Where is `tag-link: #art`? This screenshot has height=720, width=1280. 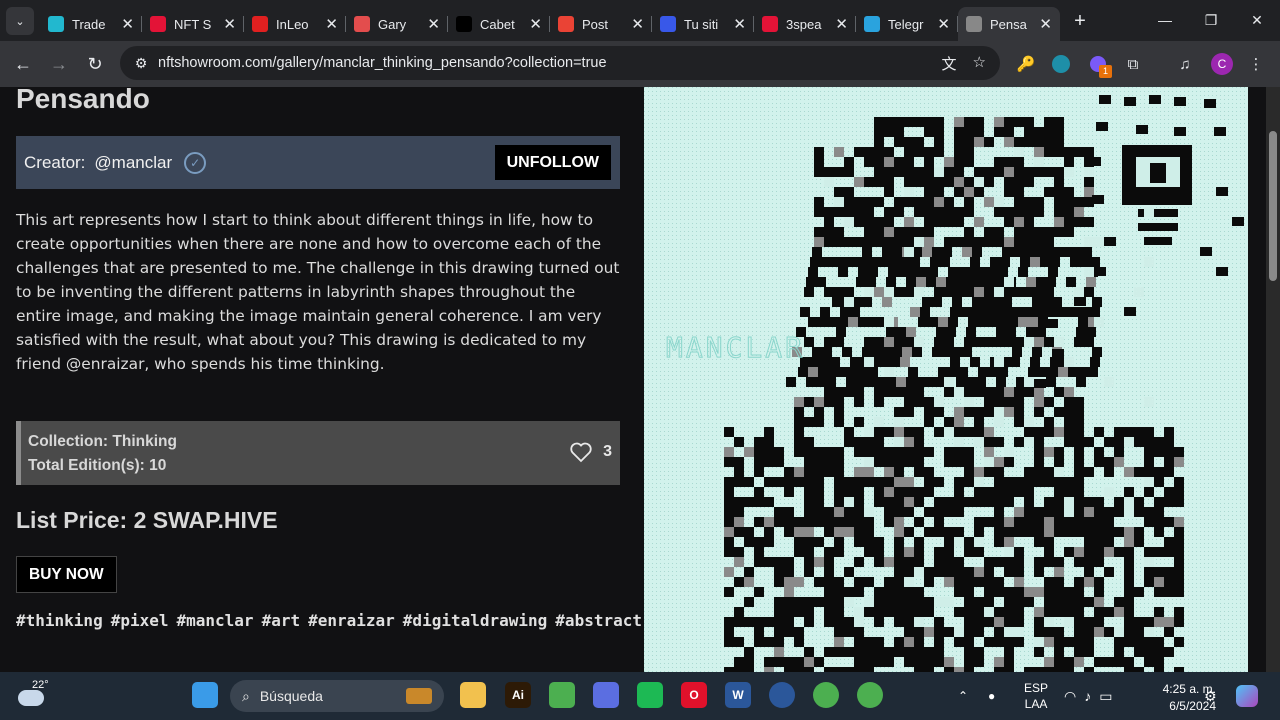
tag-link: #art is located at coordinates (281, 620).